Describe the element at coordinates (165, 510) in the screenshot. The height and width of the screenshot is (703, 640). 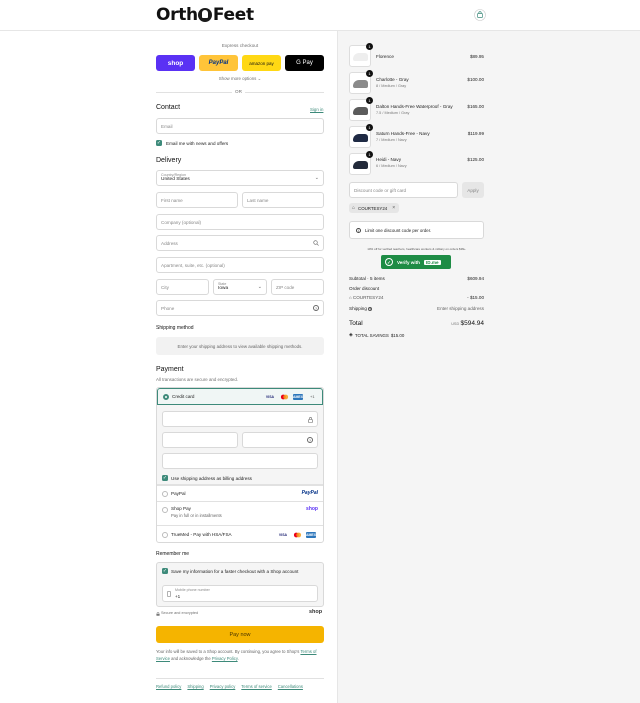
I see `shop-pay-radio` at that location.